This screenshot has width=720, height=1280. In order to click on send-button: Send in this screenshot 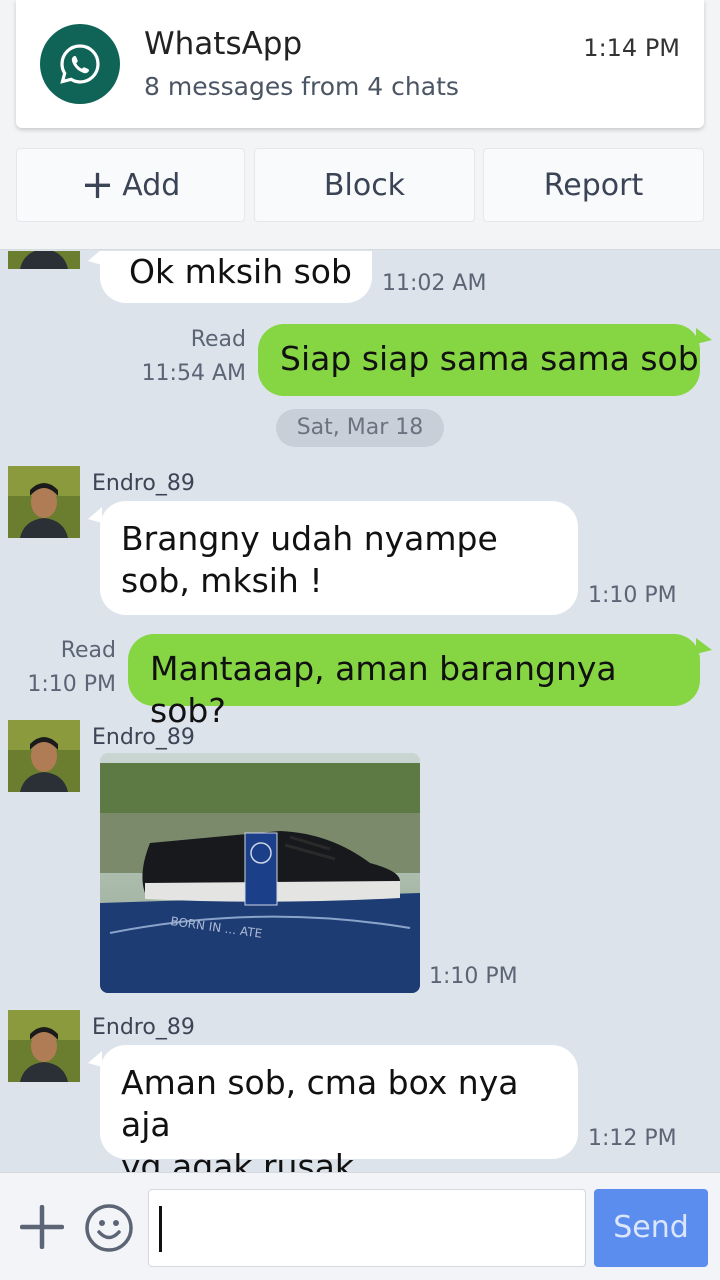, I will do `click(651, 1228)`.